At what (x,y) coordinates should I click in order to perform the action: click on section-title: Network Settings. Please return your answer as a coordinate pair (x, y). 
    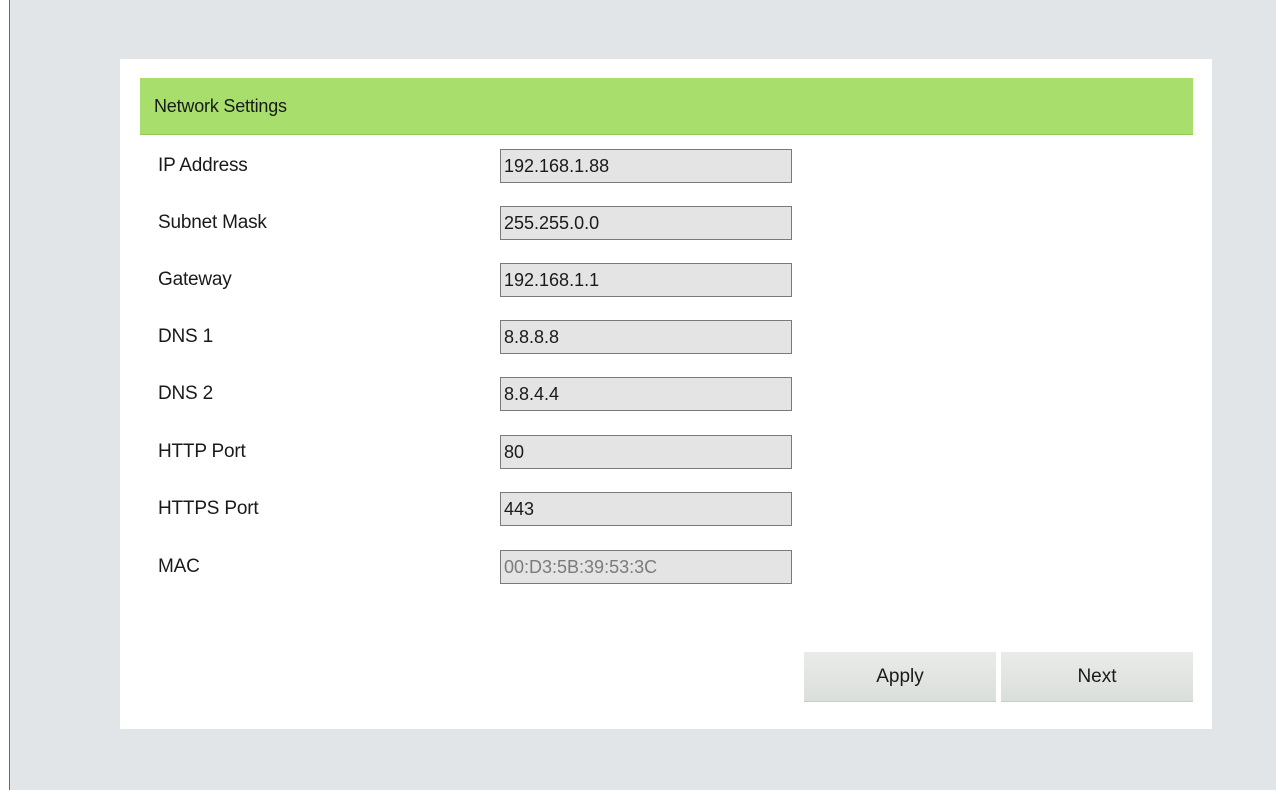
    Looking at the image, I should click on (220, 106).